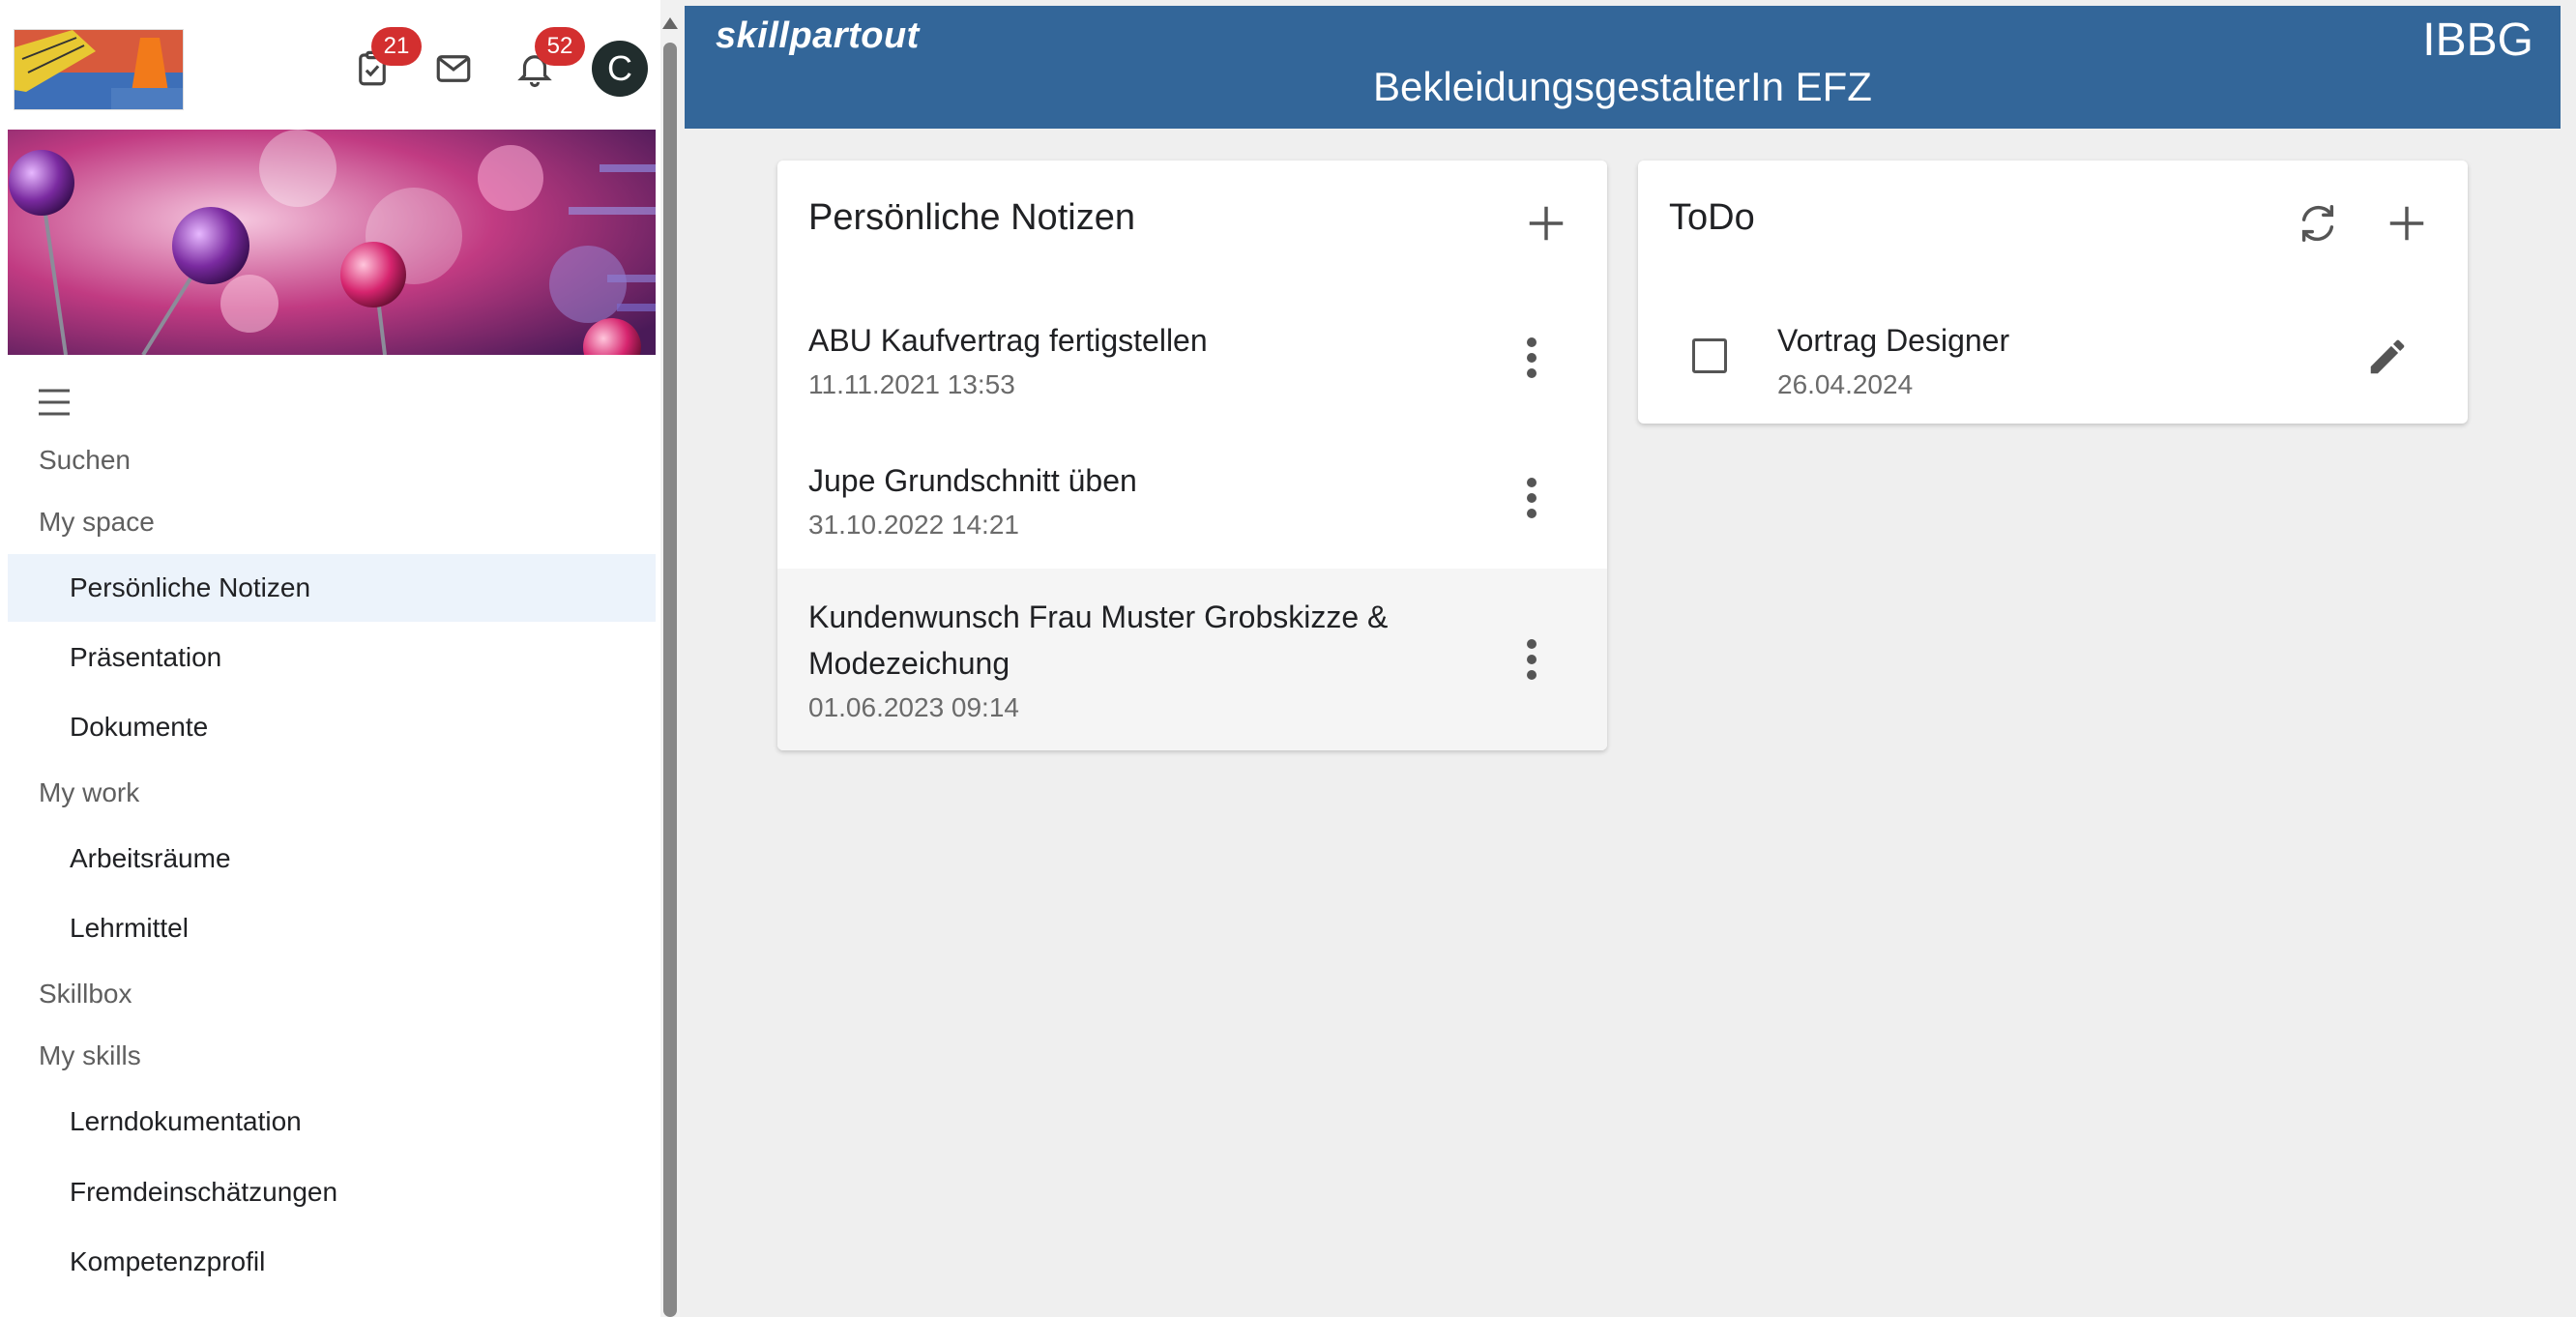 This screenshot has height=1317, width=2576. What do you see at coordinates (85, 460) in the screenshot?
I see `nav-section-suchen: Suchen` at bounding box center [85, 460].